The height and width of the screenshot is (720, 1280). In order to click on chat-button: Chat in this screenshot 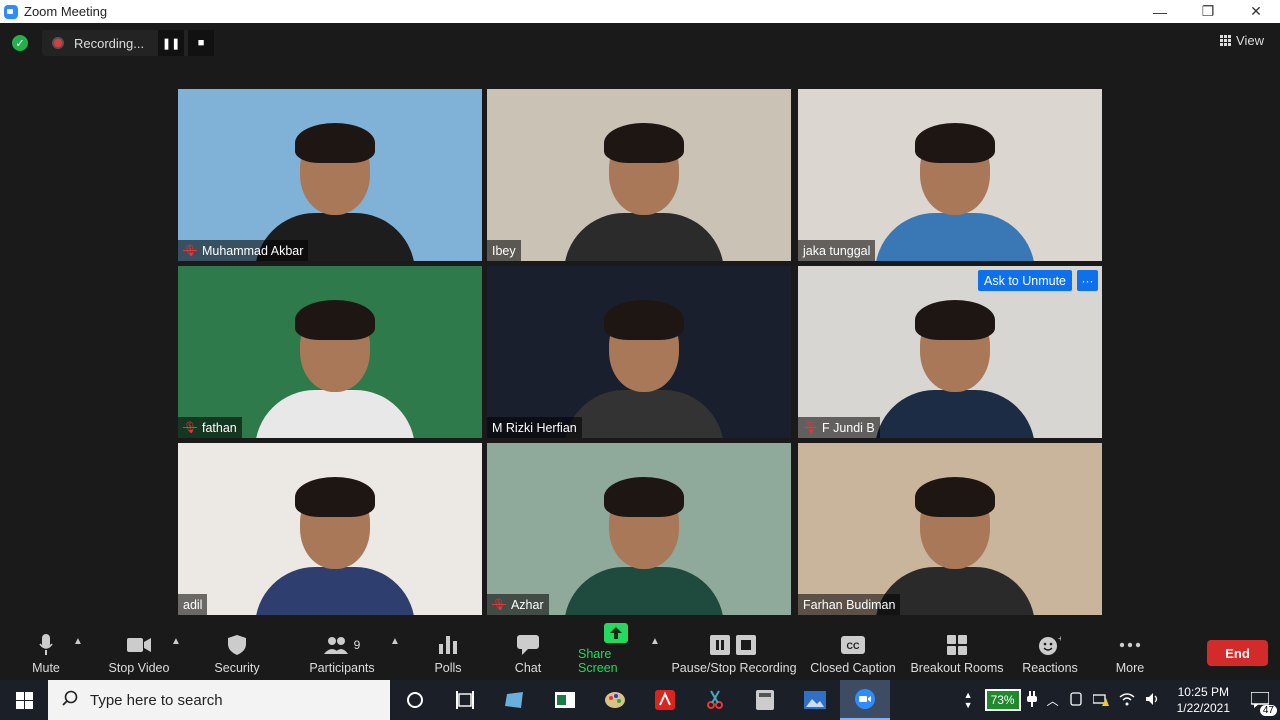, I will do `click(528, 654)`.